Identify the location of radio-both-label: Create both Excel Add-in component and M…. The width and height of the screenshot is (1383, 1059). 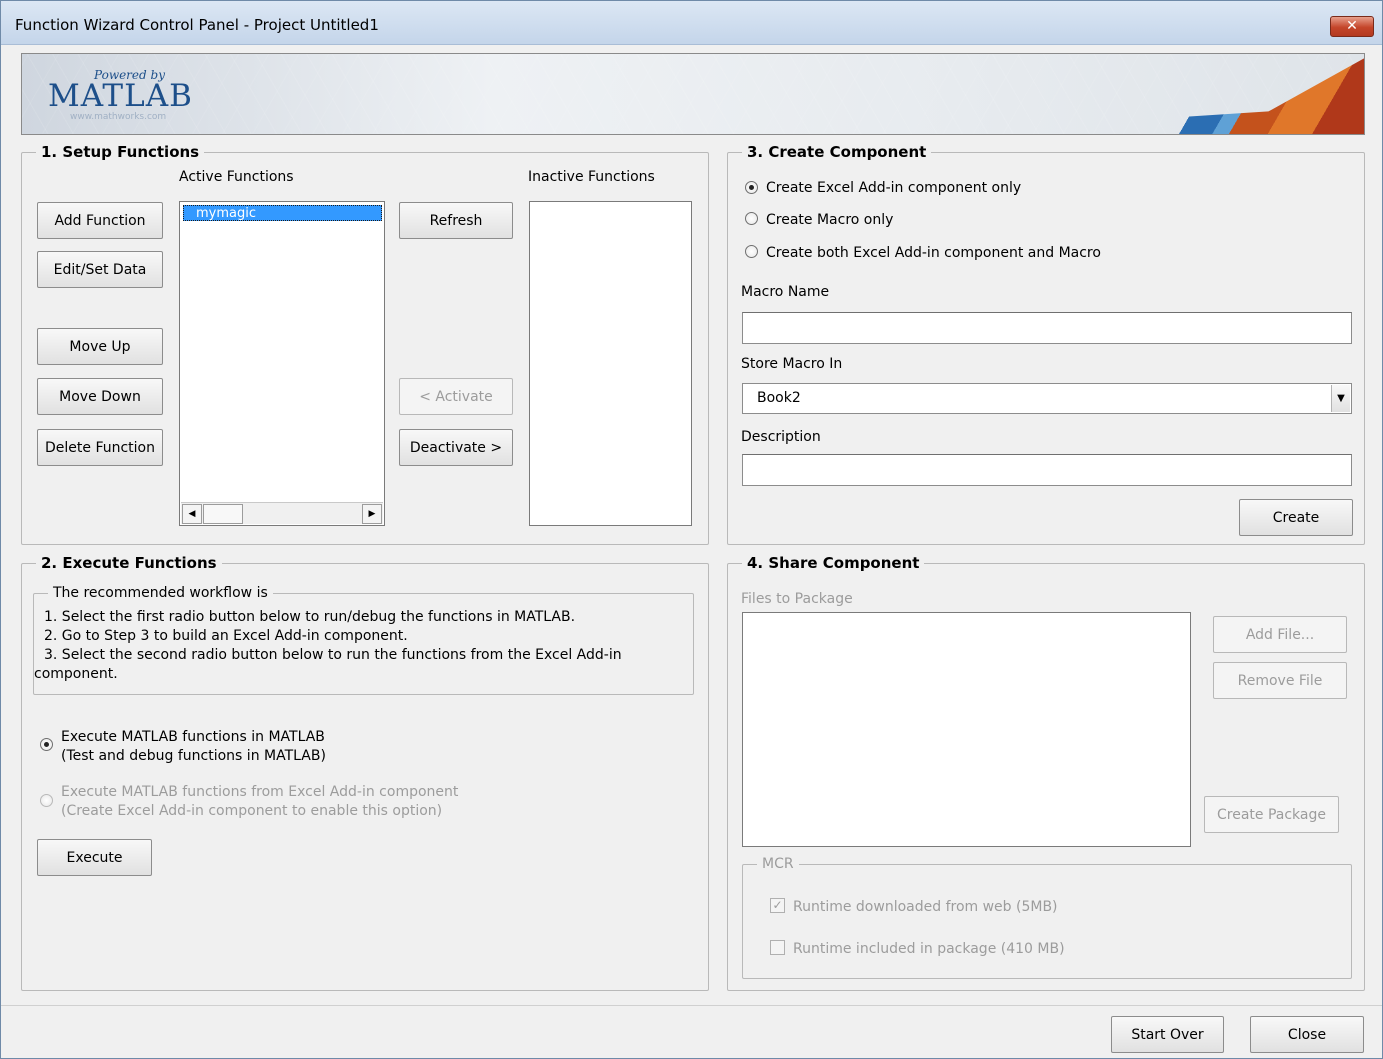
(933, 253).